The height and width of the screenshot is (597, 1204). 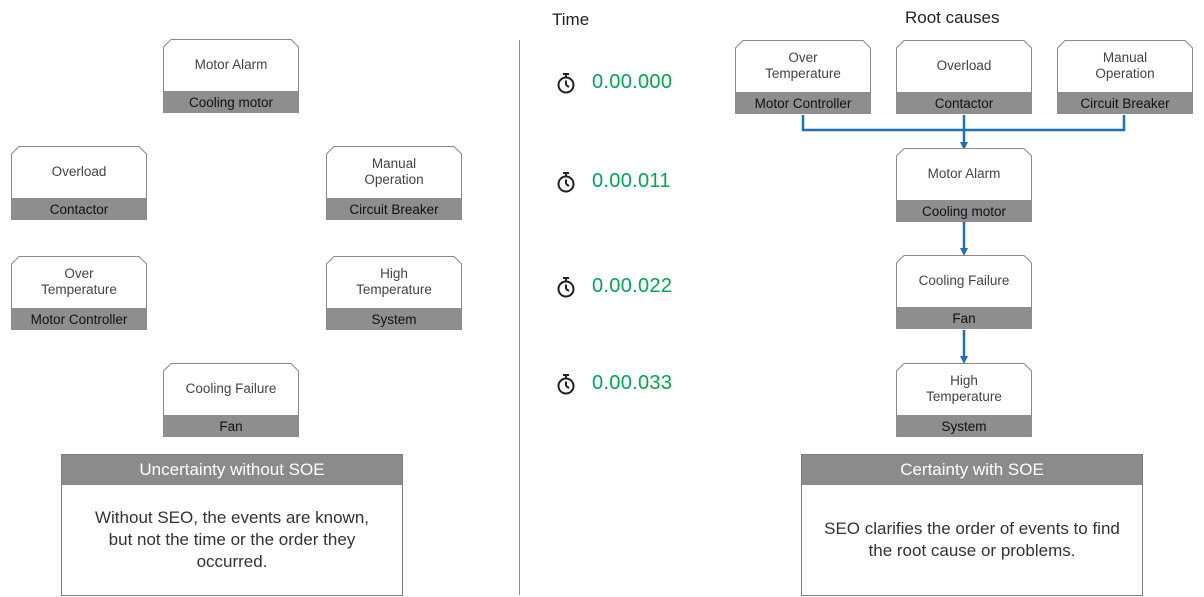 I want to click on node-title: Over Temperature, so click(x=803, y=65).